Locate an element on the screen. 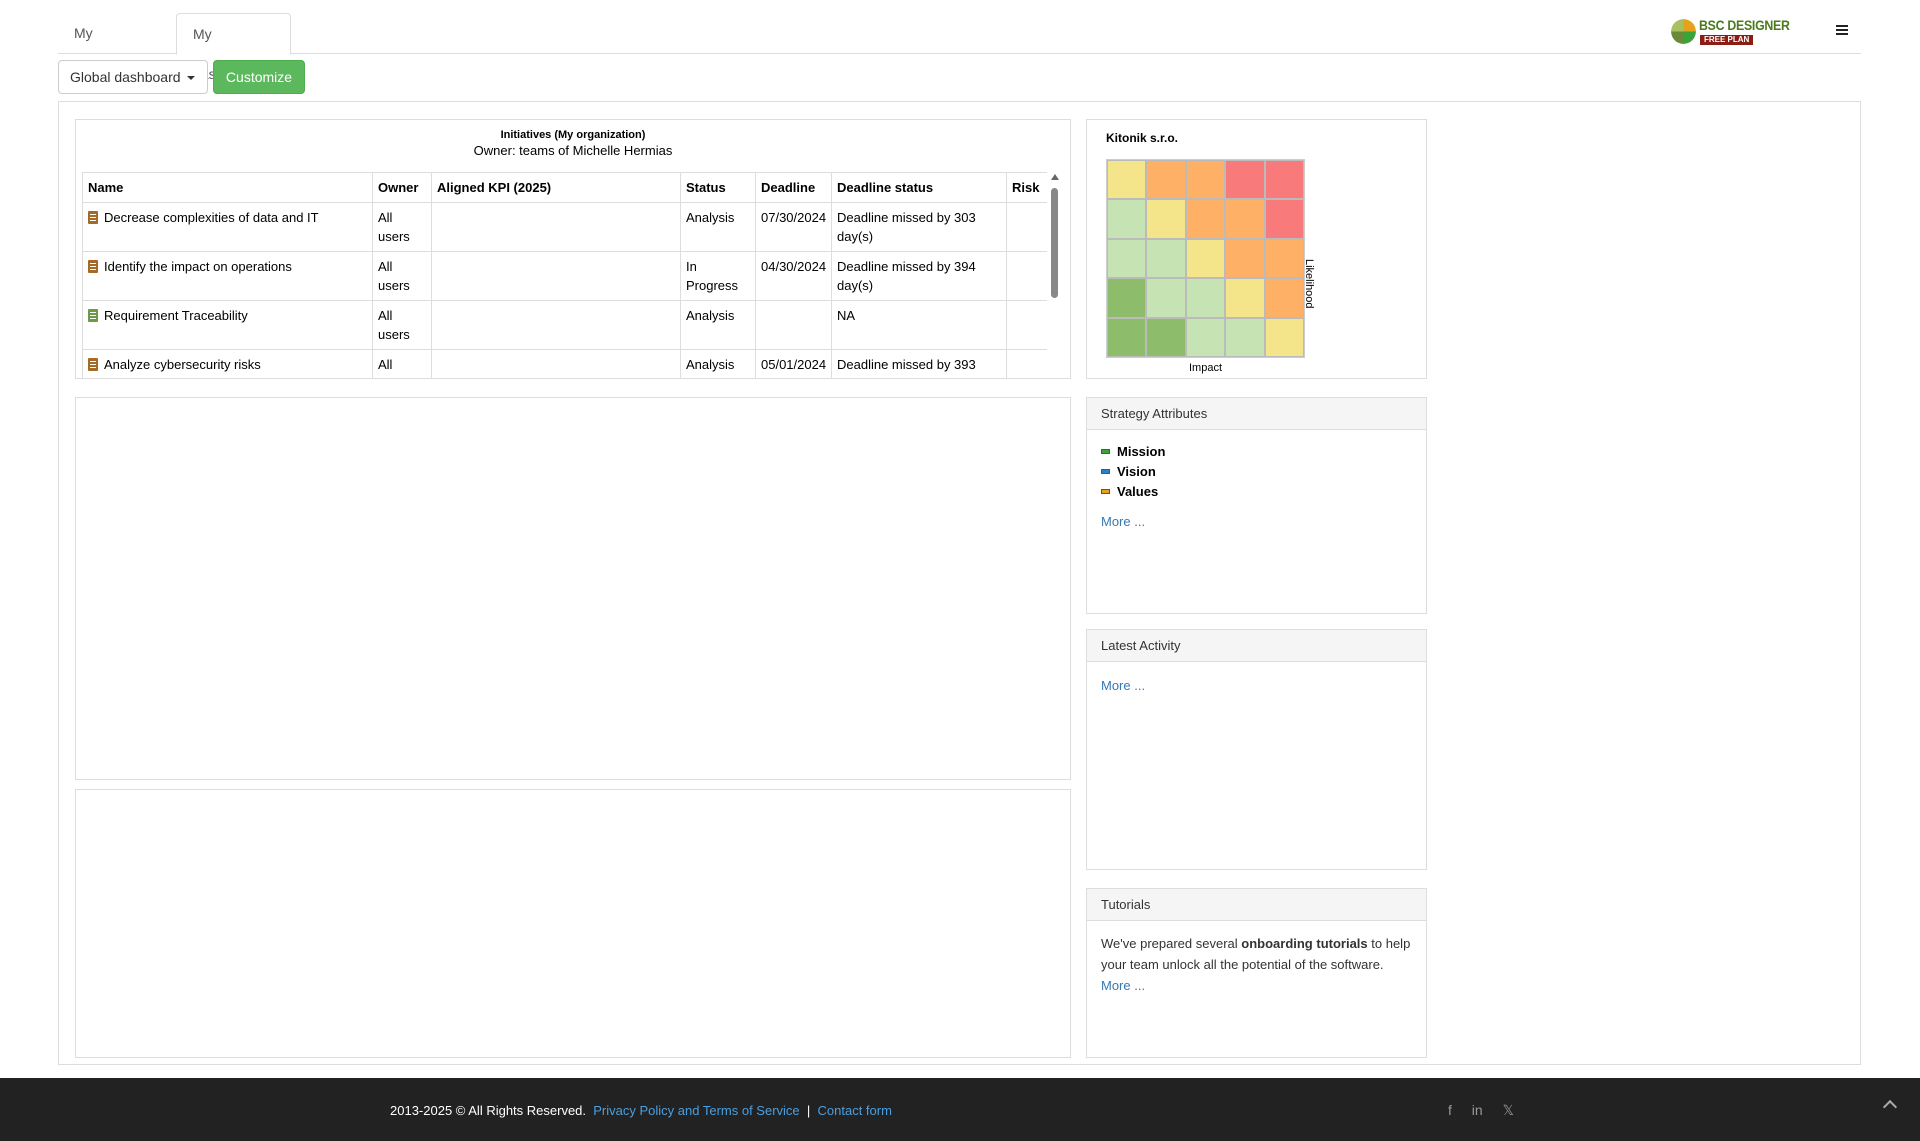  footer-copyright: 2013-2025 © All Rights Reserved. is located at coordinates (488, 1110).